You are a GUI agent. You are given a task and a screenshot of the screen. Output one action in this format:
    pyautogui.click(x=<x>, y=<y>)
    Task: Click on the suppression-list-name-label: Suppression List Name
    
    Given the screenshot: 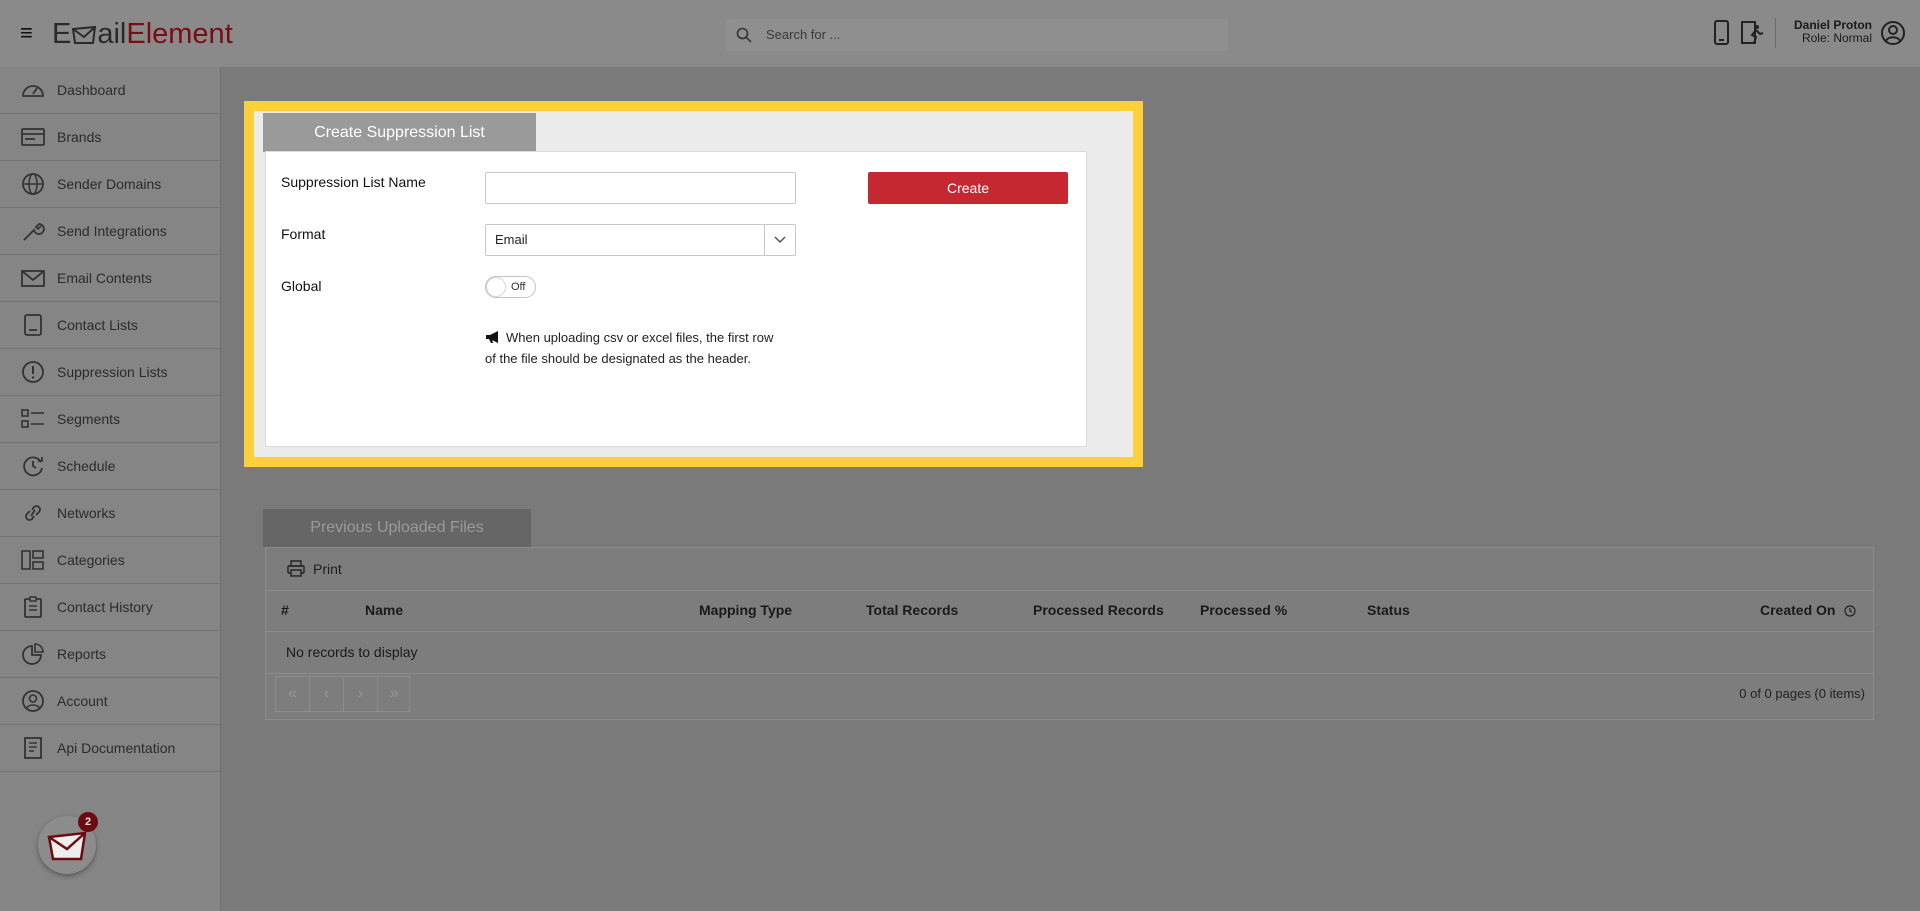 What is the action you would take?
    pyautogui.click(x=353, y=182)
    